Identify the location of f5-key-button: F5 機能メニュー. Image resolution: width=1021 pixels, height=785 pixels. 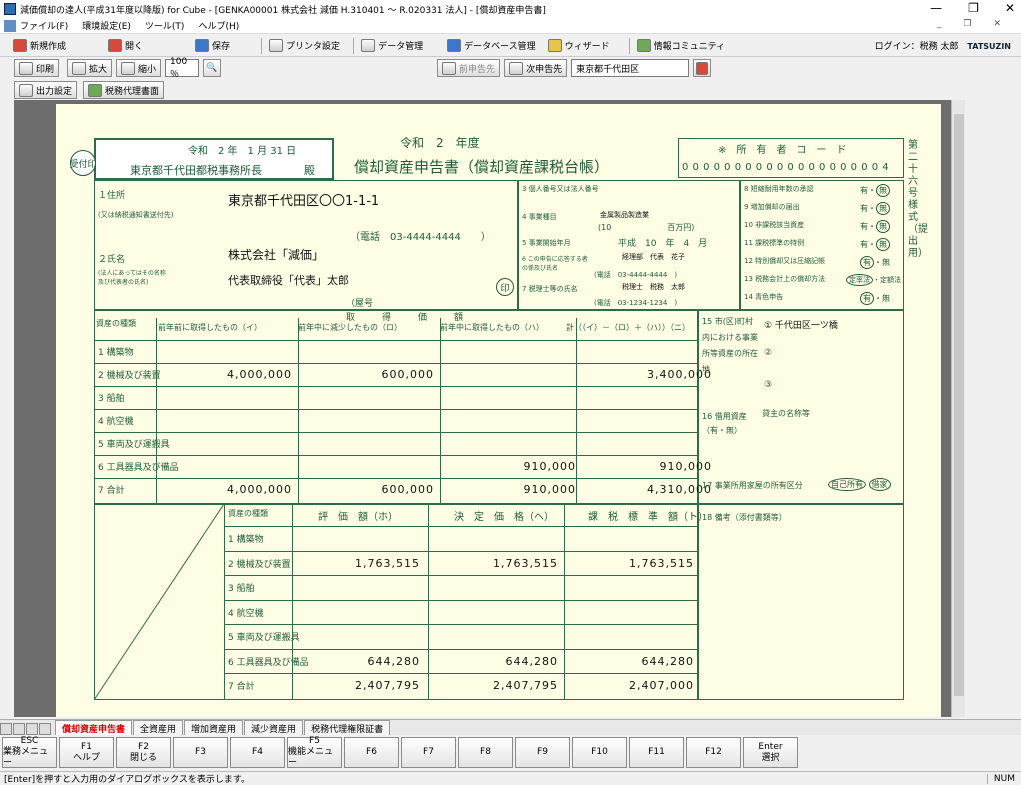
(314, 752).